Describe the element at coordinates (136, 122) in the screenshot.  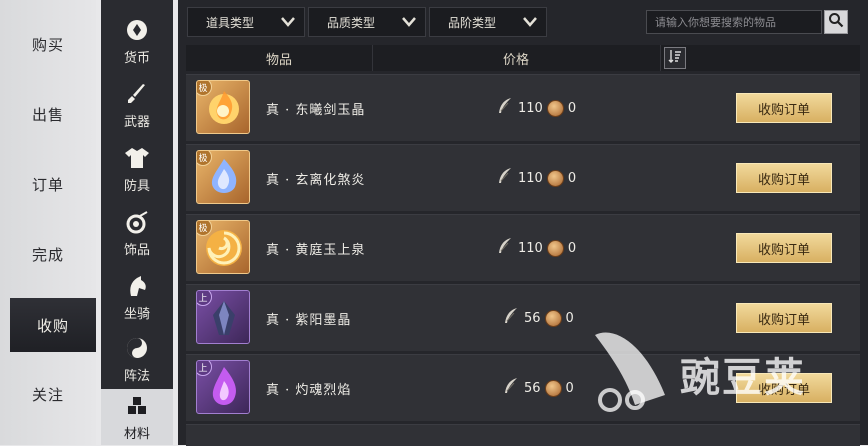
I see `category-label: 武器` at that location.